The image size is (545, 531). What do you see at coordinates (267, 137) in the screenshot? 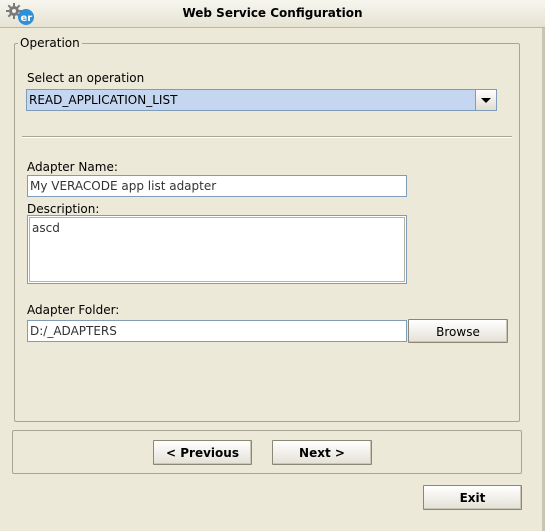
I see `section-divider` at bounding box center [267, 137].